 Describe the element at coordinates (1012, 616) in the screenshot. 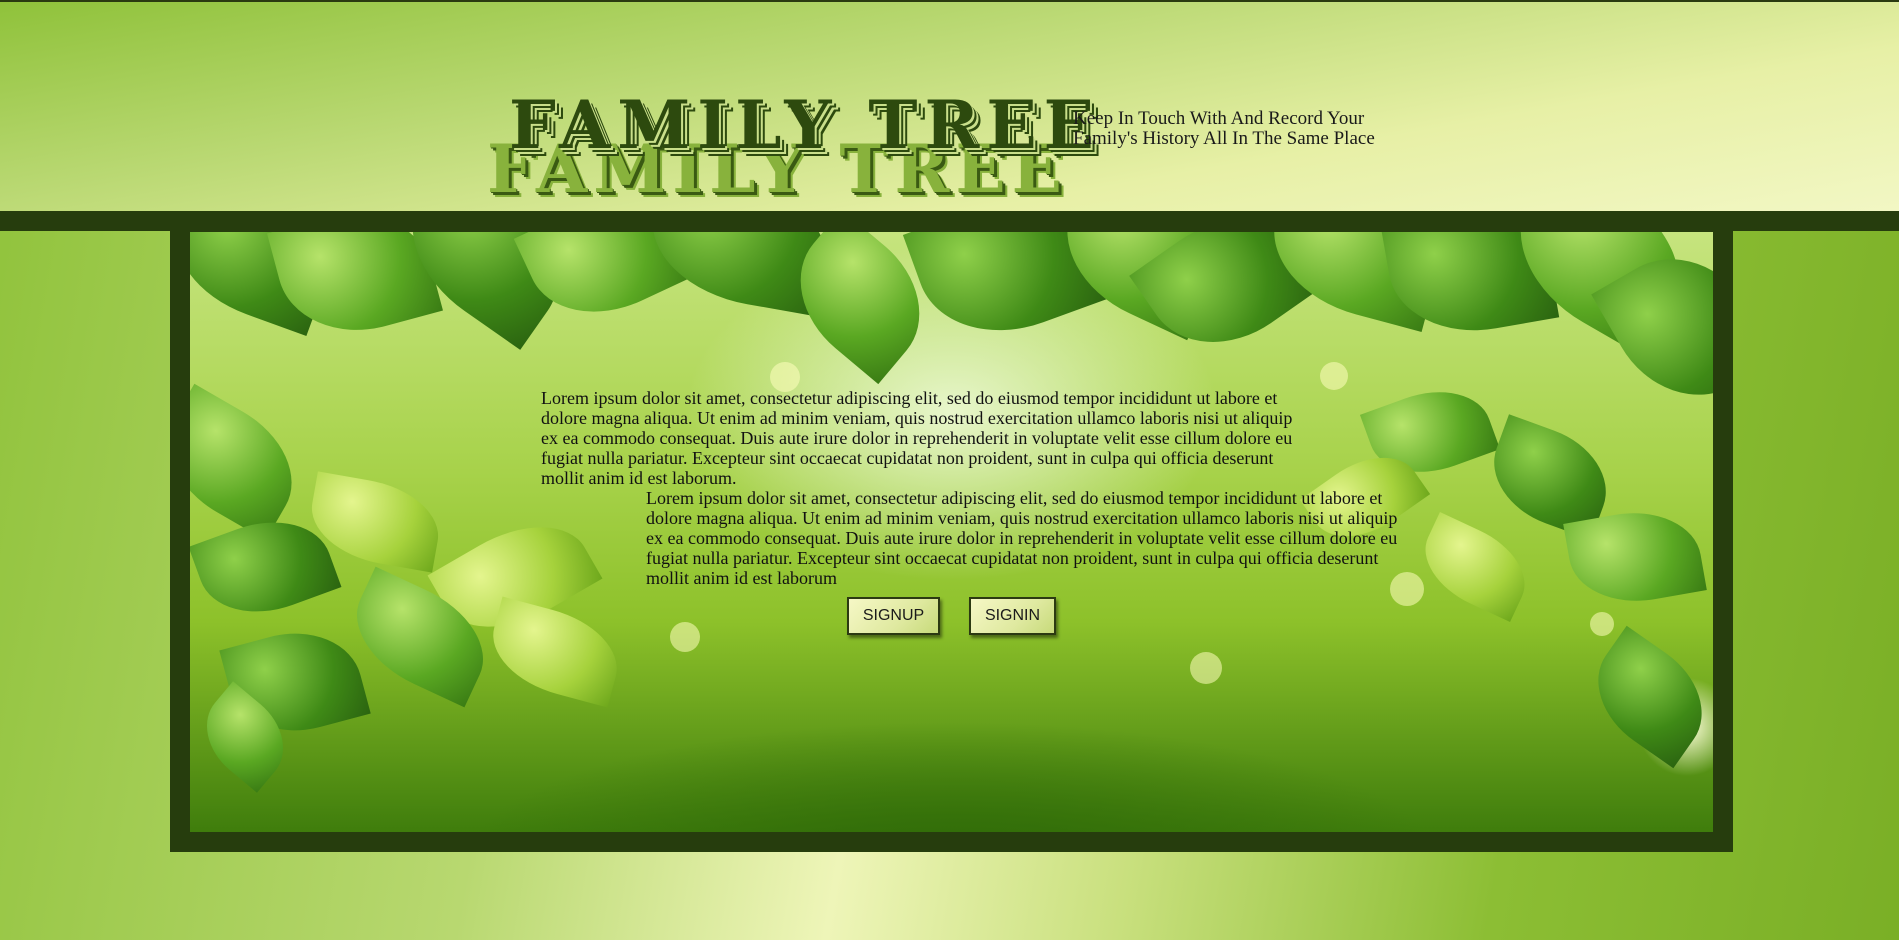

I see `signin-button: SIGNIN` at that location.